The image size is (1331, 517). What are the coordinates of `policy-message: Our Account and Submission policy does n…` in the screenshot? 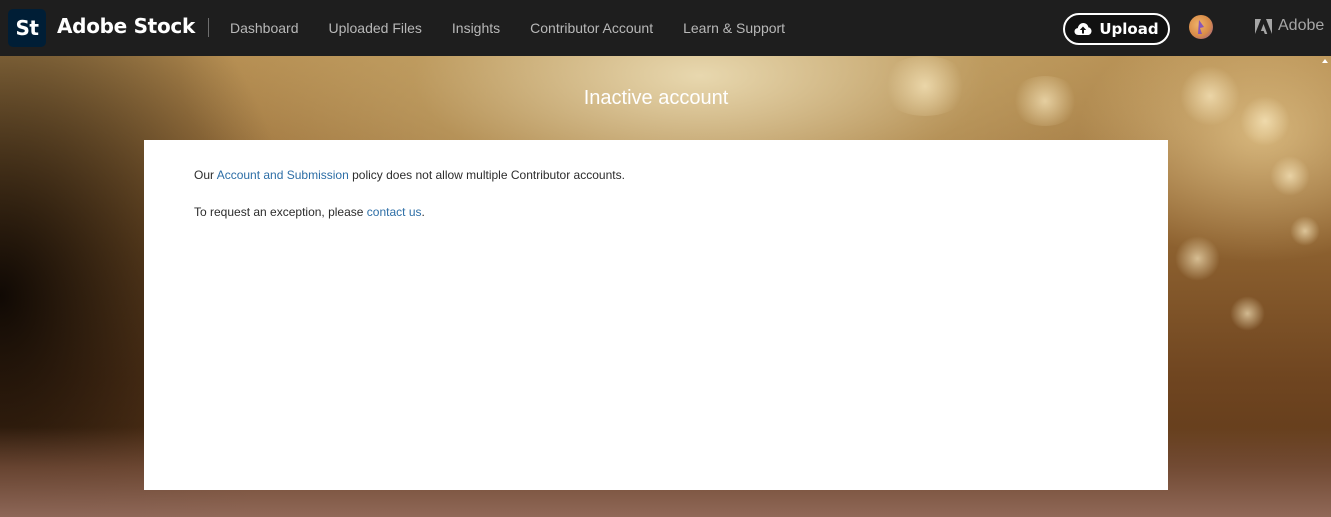 It's located at (409, 175).